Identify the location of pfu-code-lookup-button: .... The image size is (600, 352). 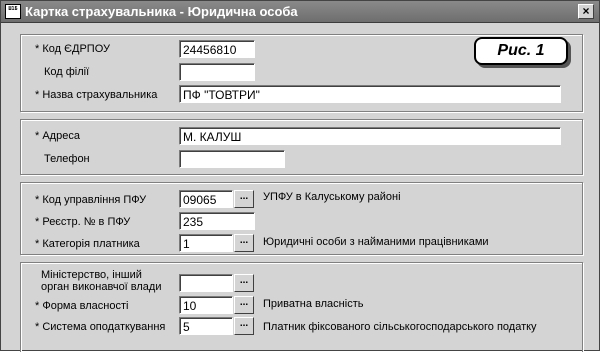
(244, 199).